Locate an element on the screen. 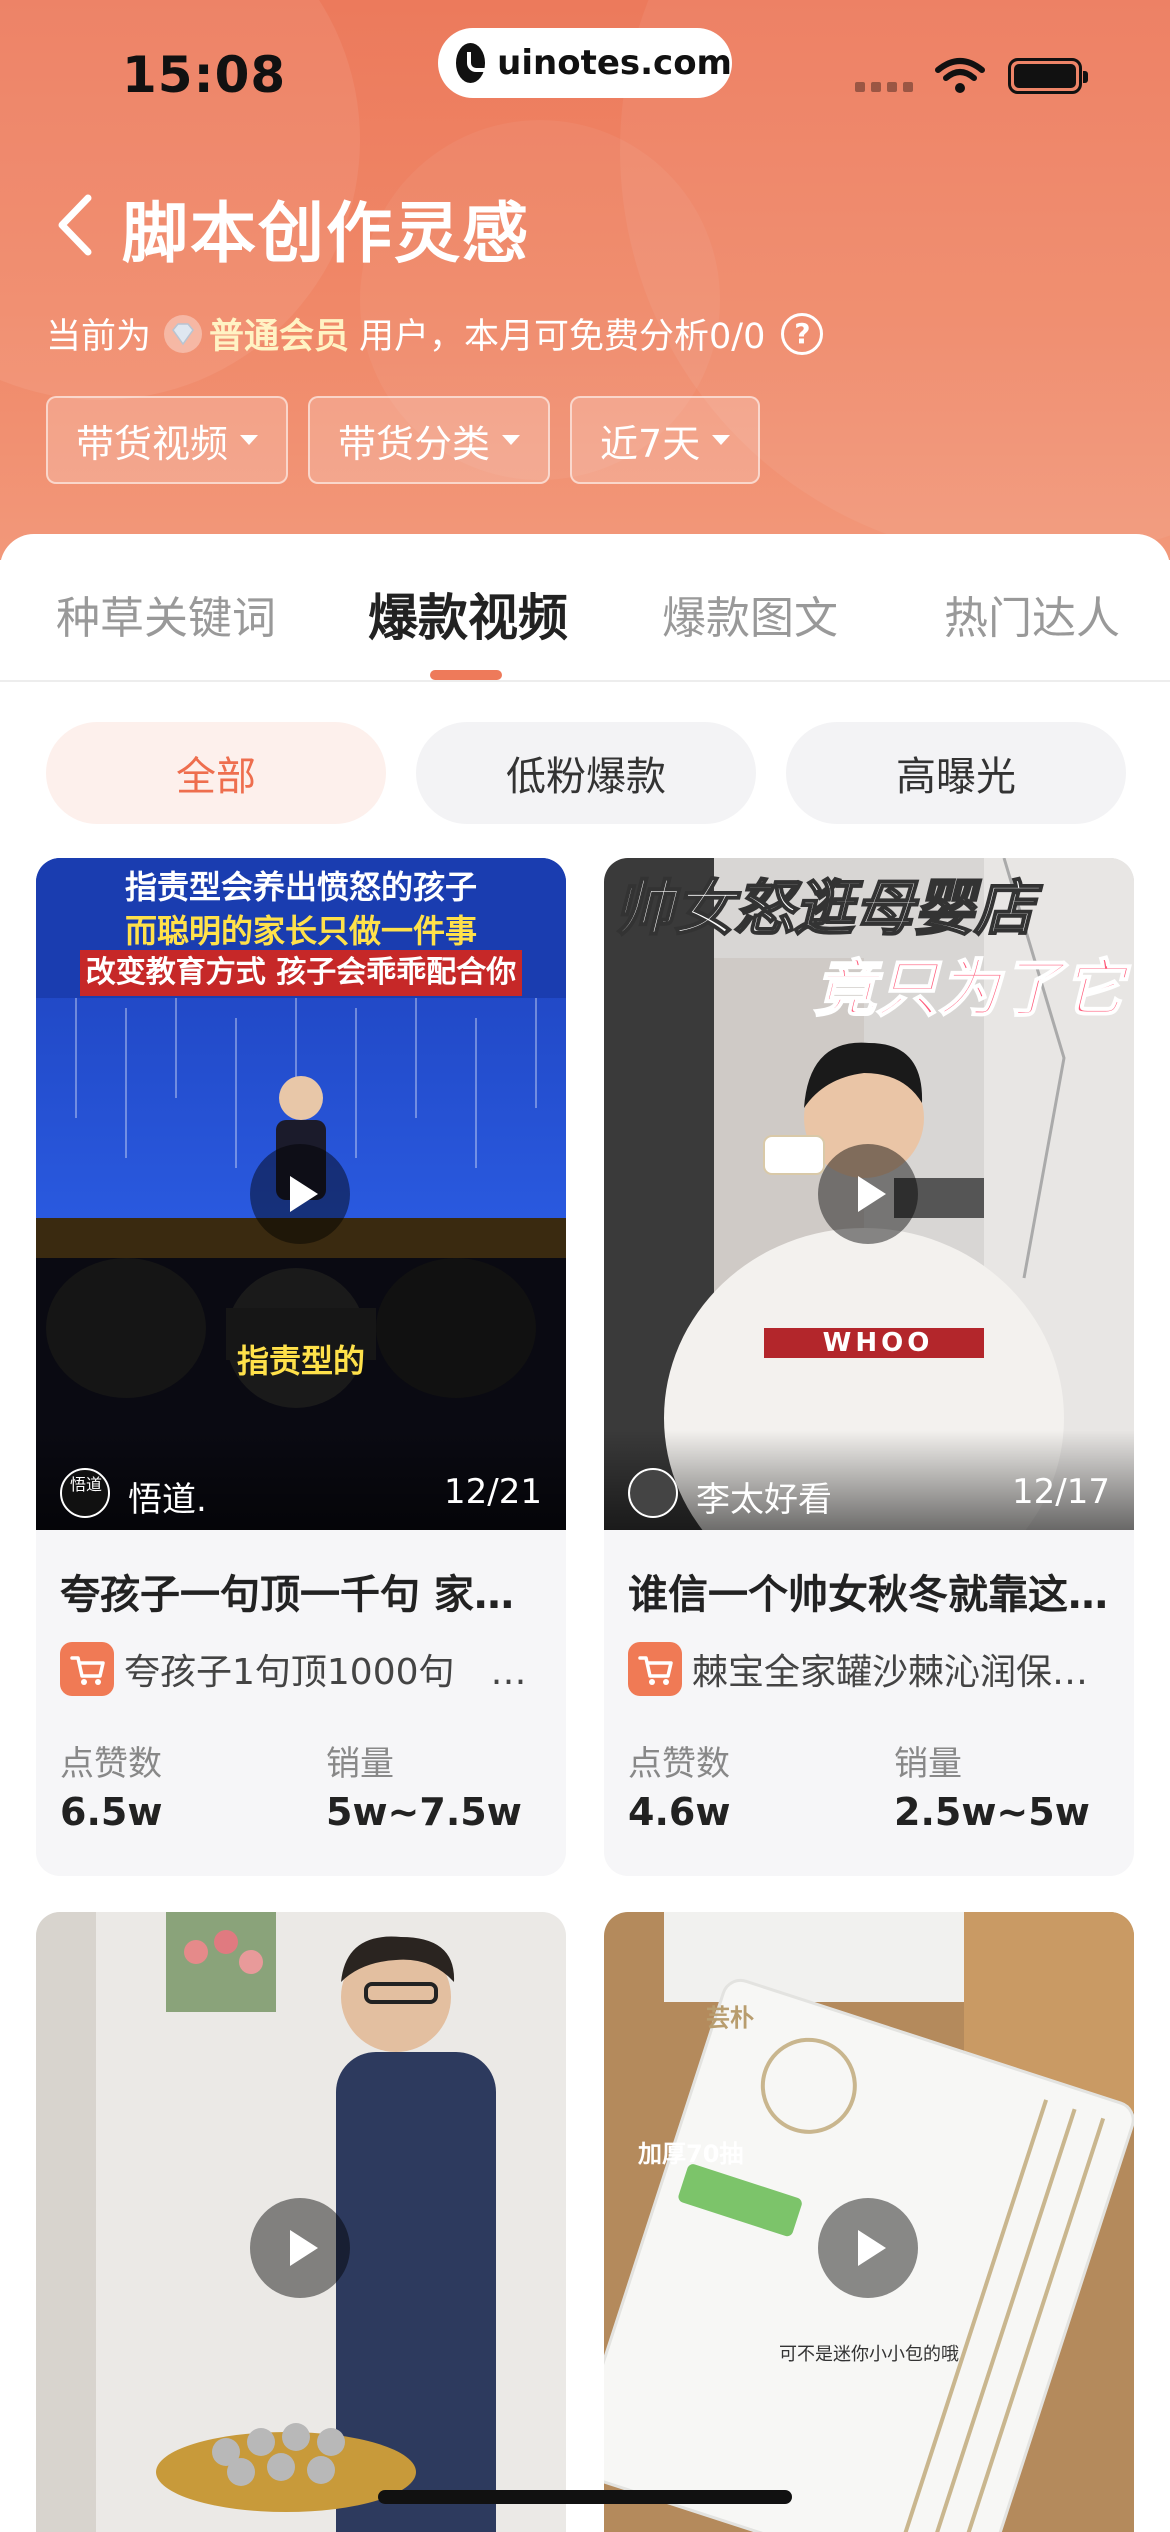  filter-label: 近7天 is located at coordinates (650, 443).